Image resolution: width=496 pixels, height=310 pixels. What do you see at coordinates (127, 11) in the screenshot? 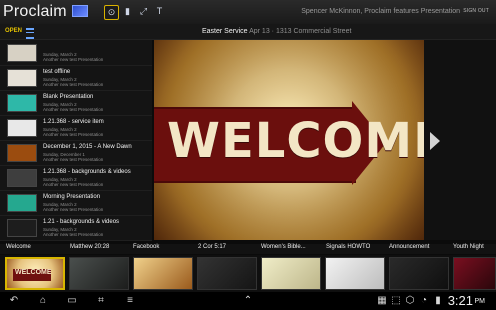
I see `slides-icon: ▮` at bounding box center [127, 11].